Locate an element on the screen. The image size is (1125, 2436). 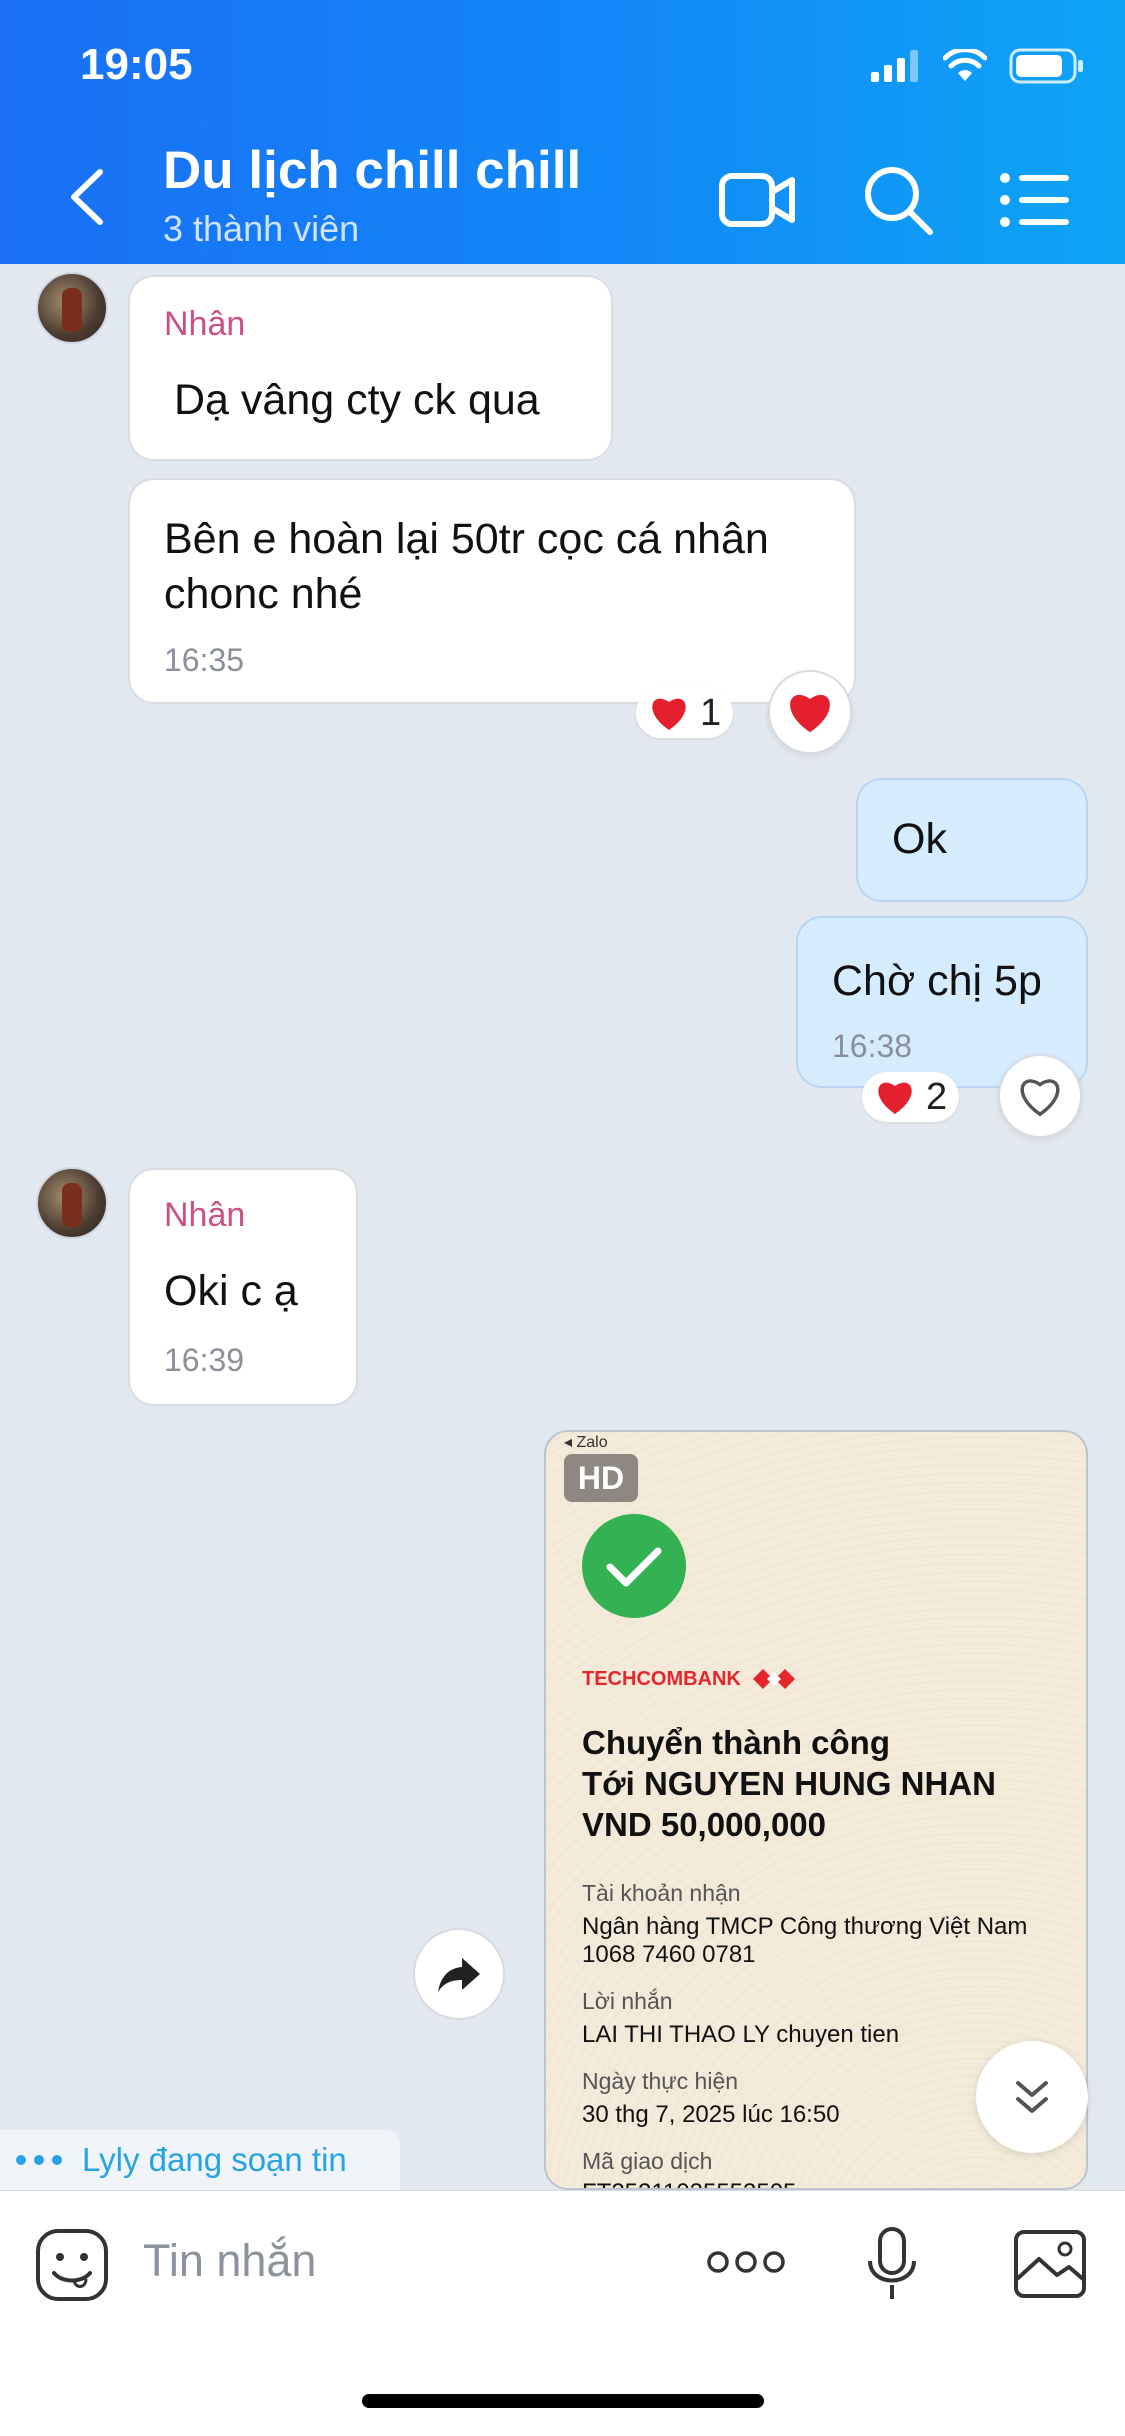
reaction-summary: 2 is located at coordinates (911, 1097).